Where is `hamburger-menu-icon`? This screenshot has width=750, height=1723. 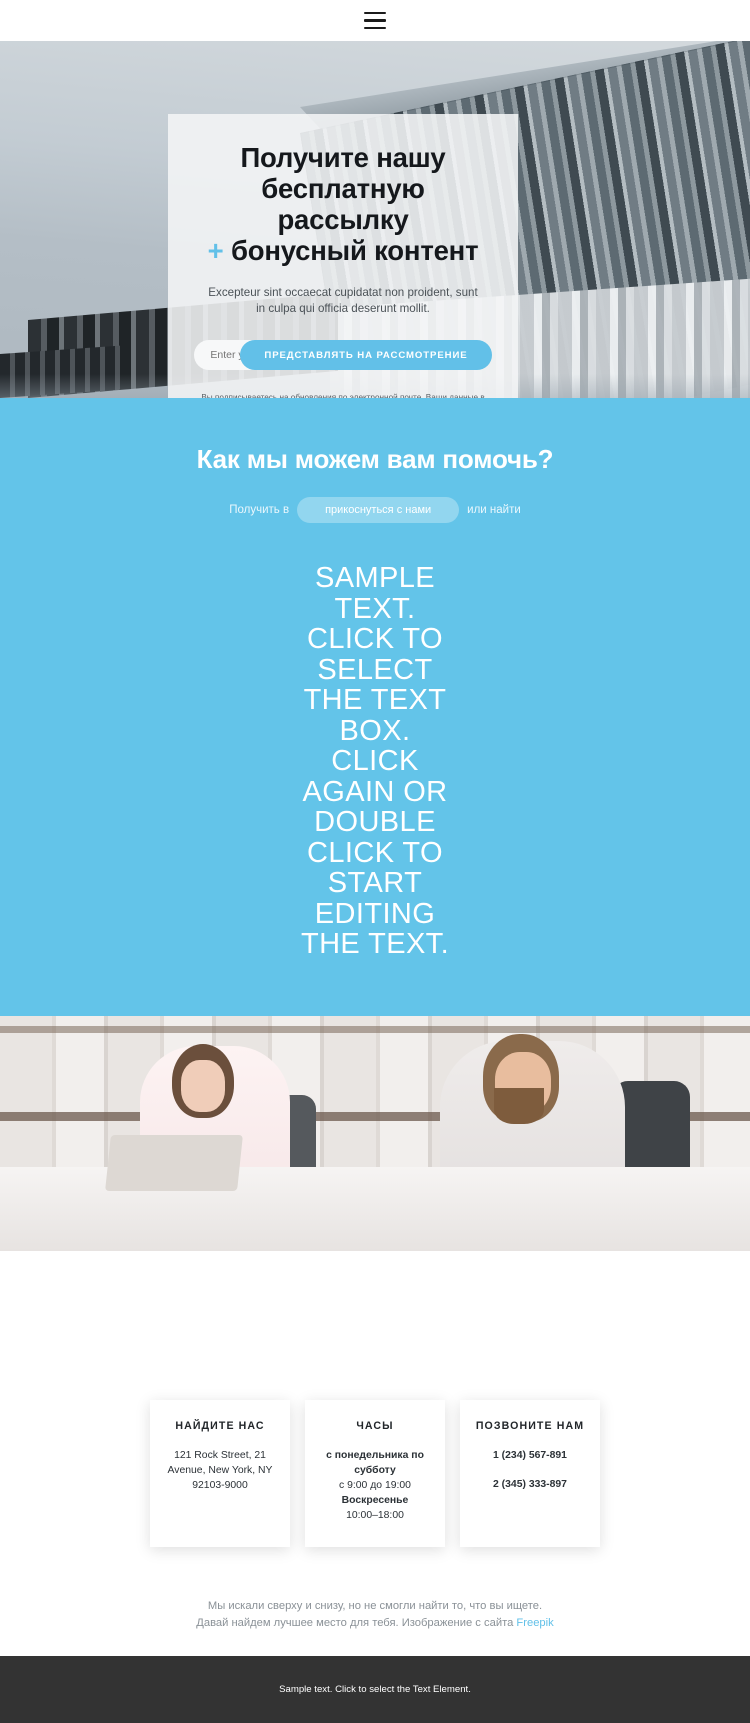 hamburger-menu-icon is located at coordinates (375, 20).